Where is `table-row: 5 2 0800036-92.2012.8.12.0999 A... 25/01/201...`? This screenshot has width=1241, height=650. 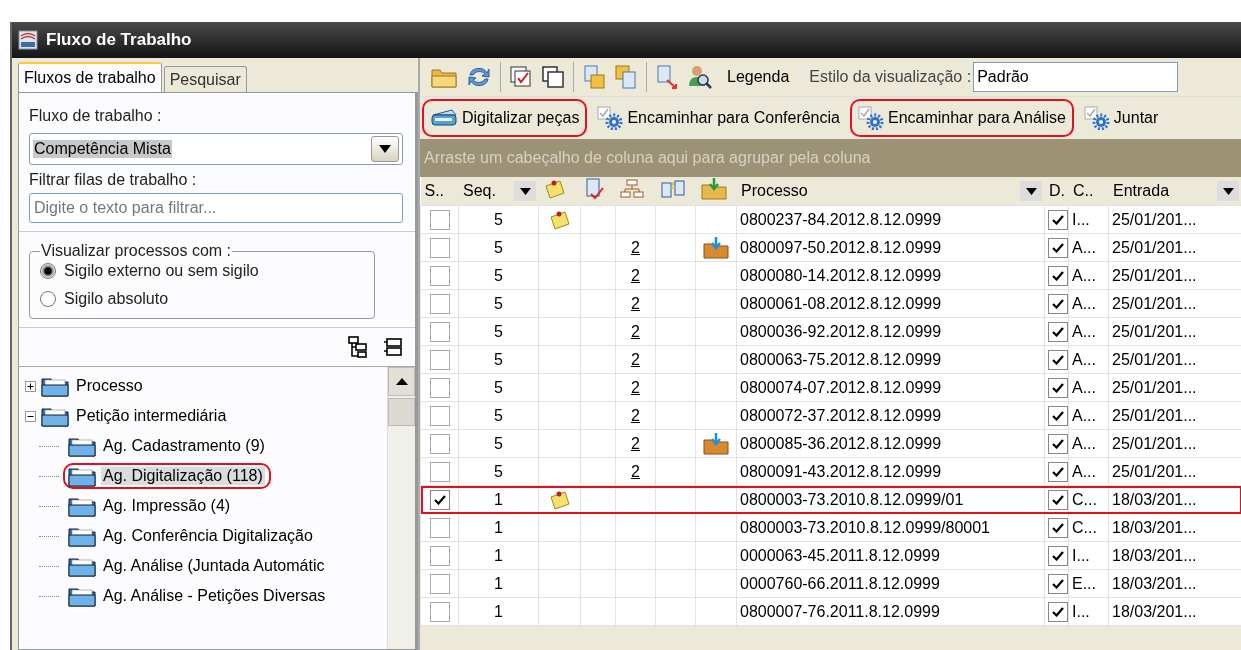
table-row: 5 2 0800036-92.2012.8.12.0999 A... 25/01/201... is located at coordinates (830, 331).